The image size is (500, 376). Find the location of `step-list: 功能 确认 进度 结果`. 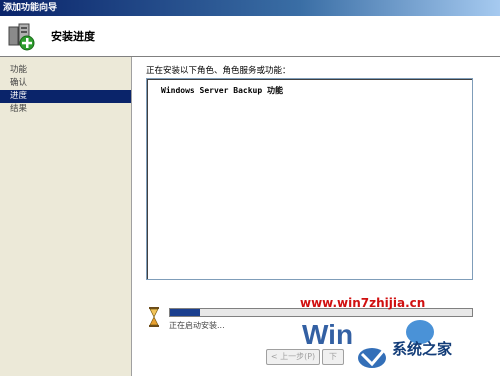

step-list: 功能 确认 进度 结果 is located at coordinates (65, 90).